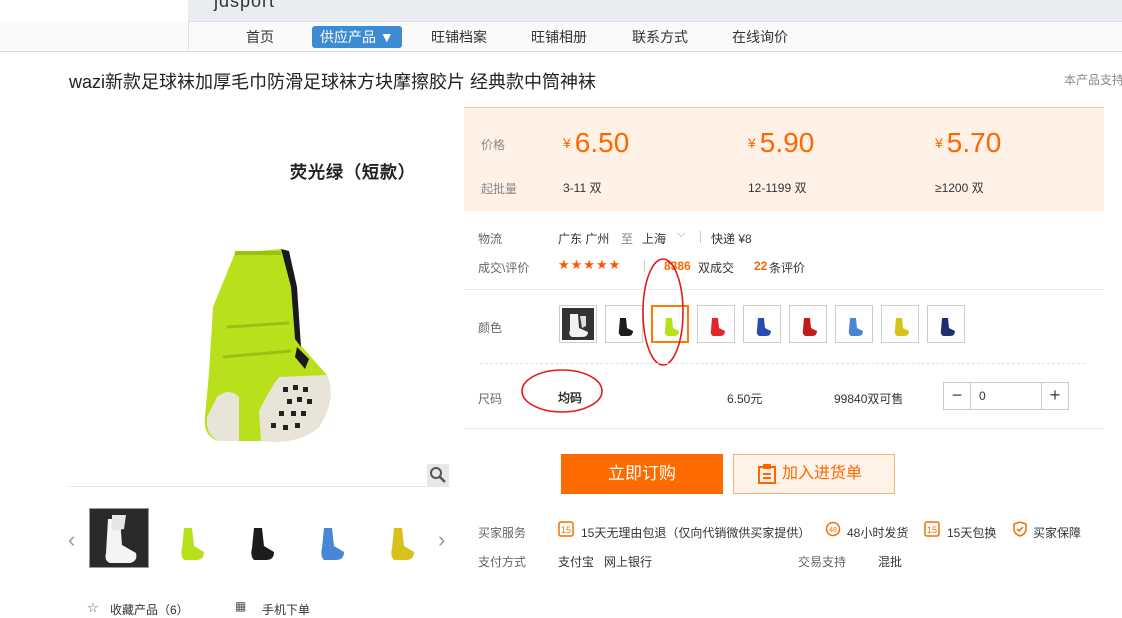 The height and width of the screenshot is (618, 1122). Describe the element at coordinates (570, 398) in the screenshot. I see `size-value: 均码` at that location.